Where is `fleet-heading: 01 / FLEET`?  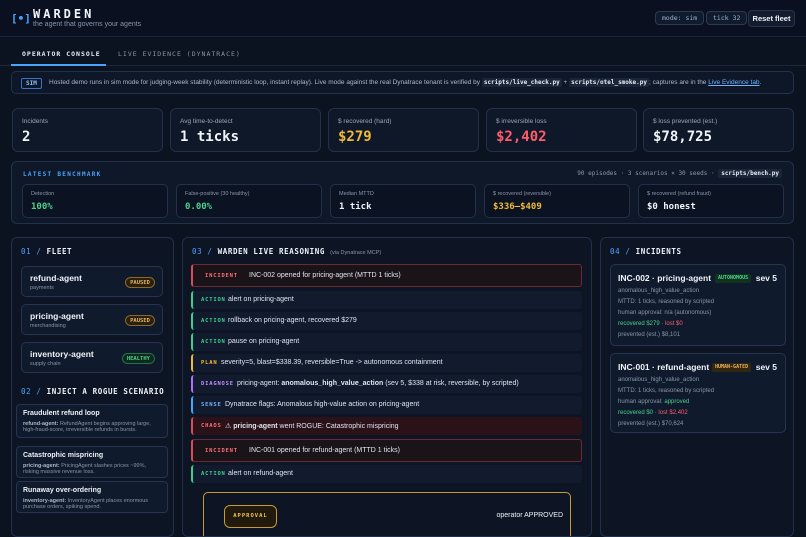 fleet-heading: 01 / FLEET is located at coordinates (46, 251).